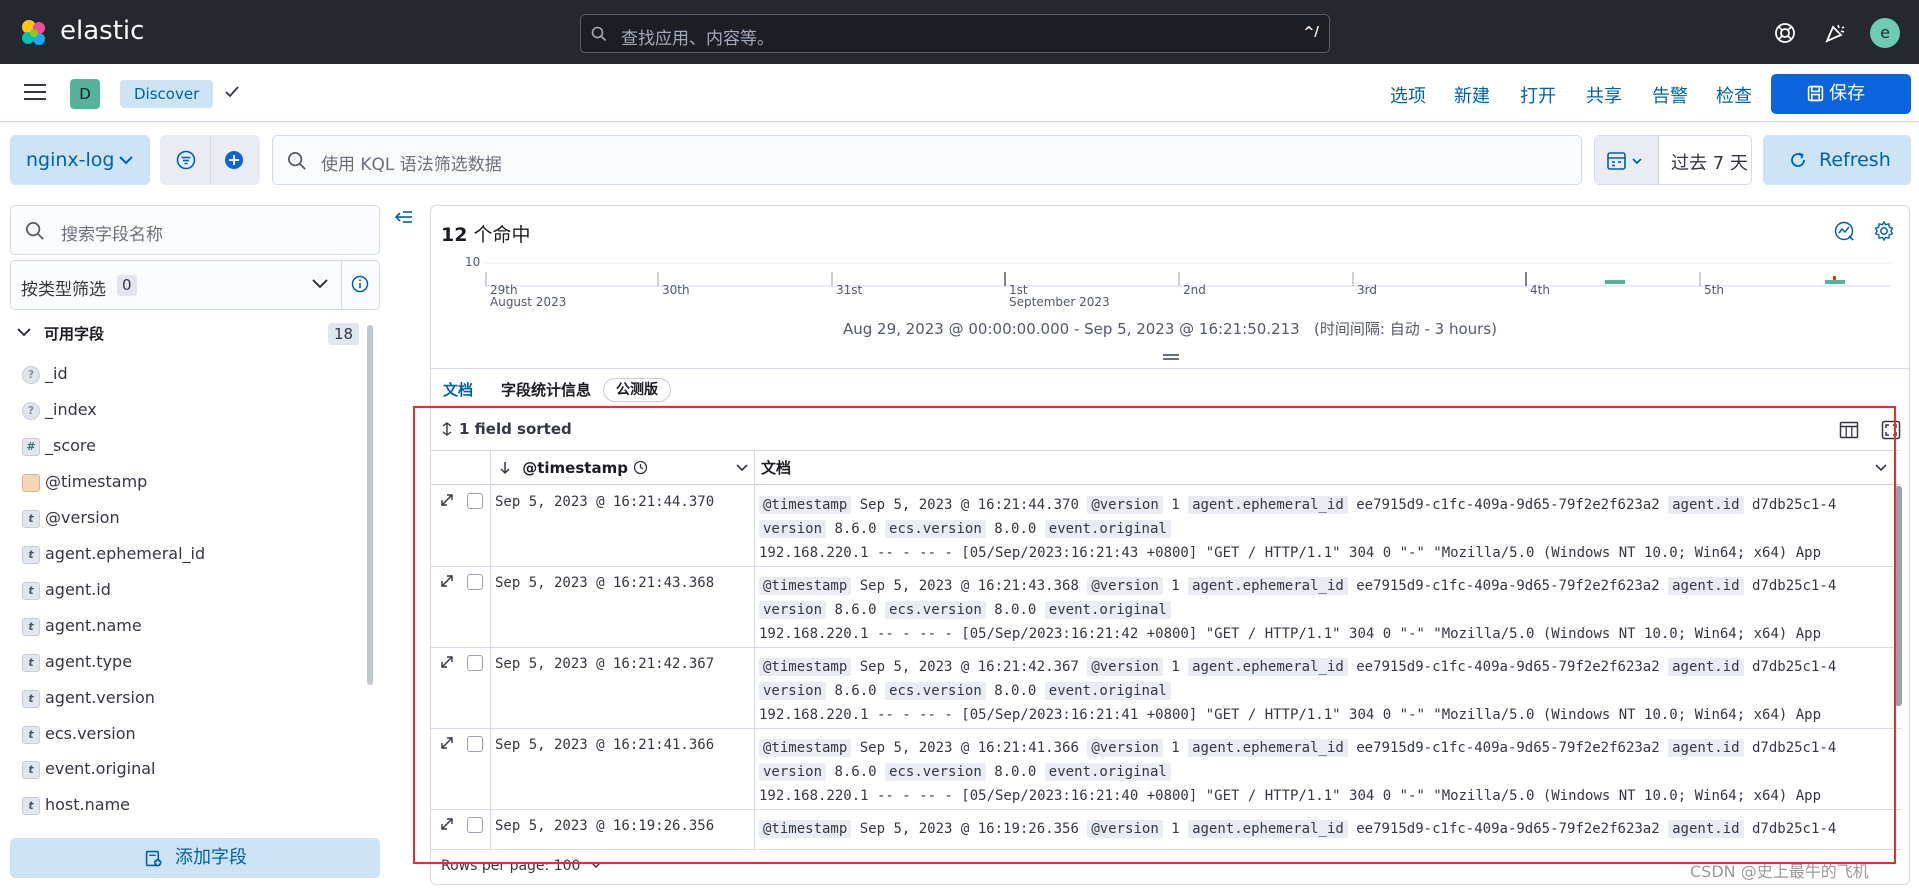 This screenshot has height=890, width=1919. What do you see at coordinates (805, 505) in the screenshot?
I see `doc-key: @timestamp` at bounding box center [805, 505].